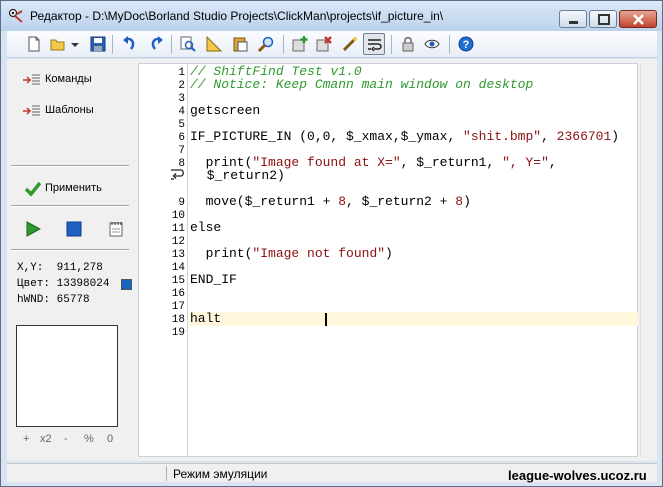 The height and width of the screenshot is (487, 663). I want to click on lock-button, so click(408, 44).